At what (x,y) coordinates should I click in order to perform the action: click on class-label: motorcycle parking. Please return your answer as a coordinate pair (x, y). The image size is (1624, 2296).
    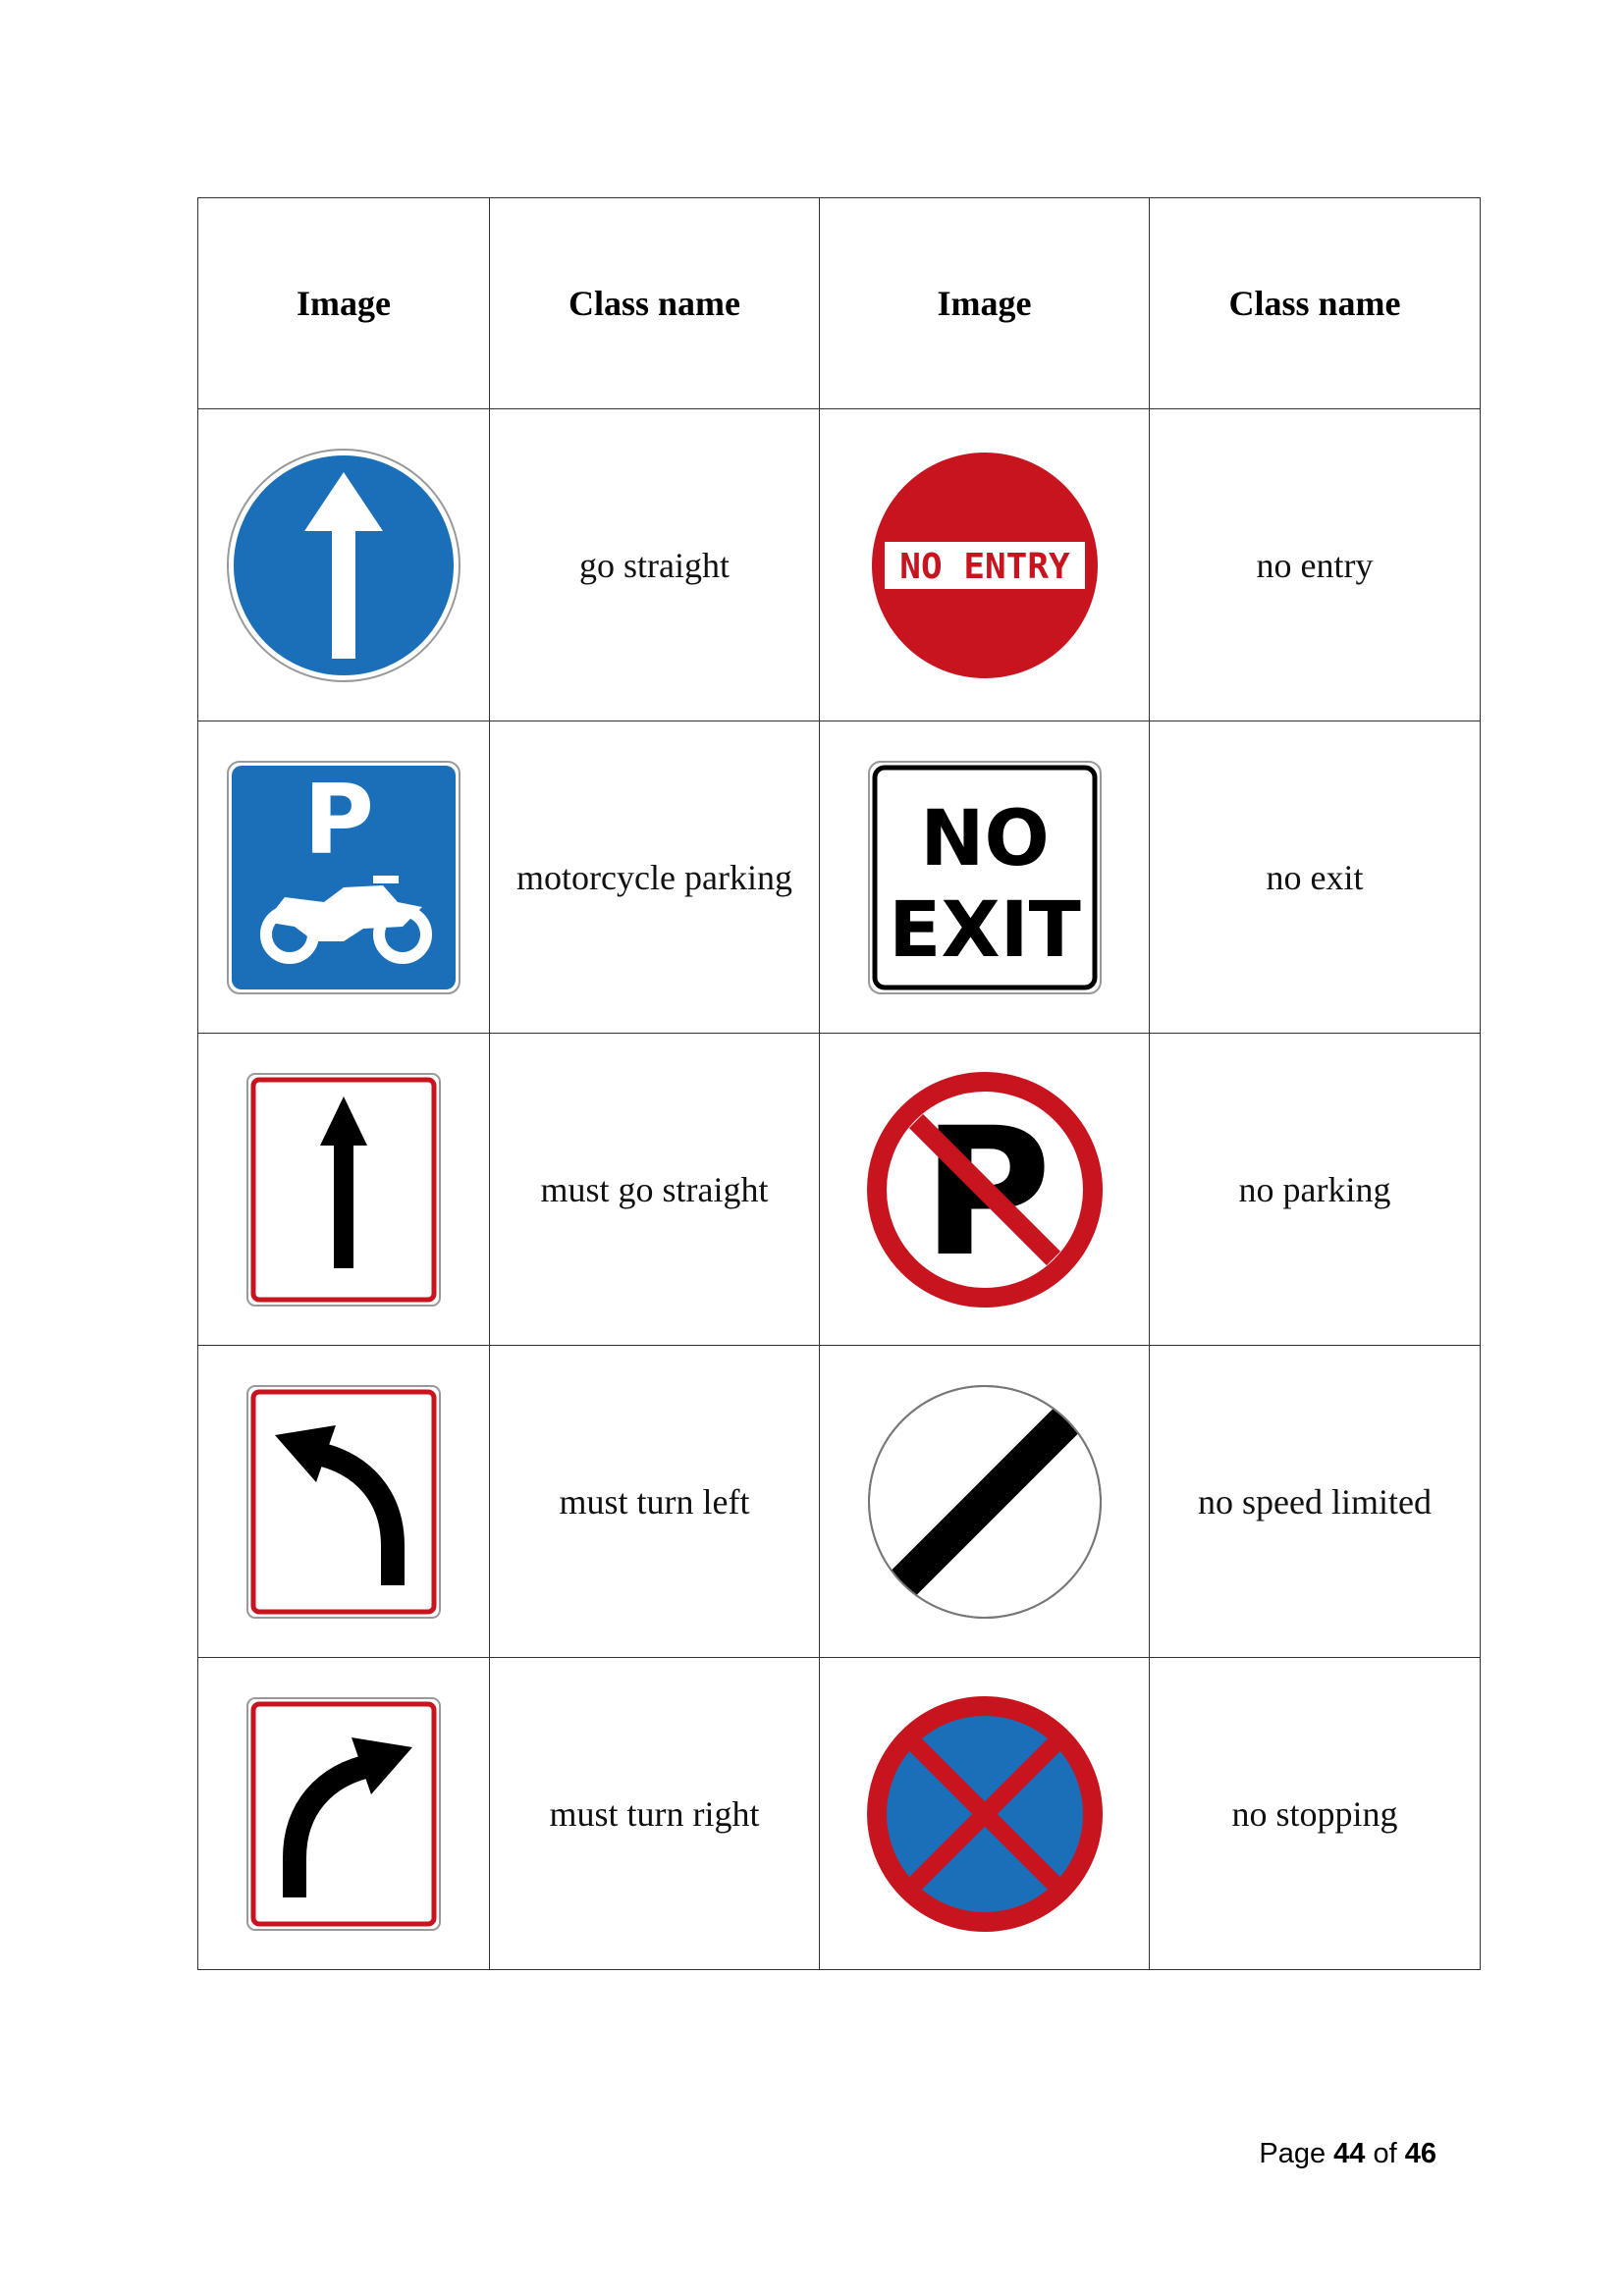
    Looking at the image, I should click on (654, 877).